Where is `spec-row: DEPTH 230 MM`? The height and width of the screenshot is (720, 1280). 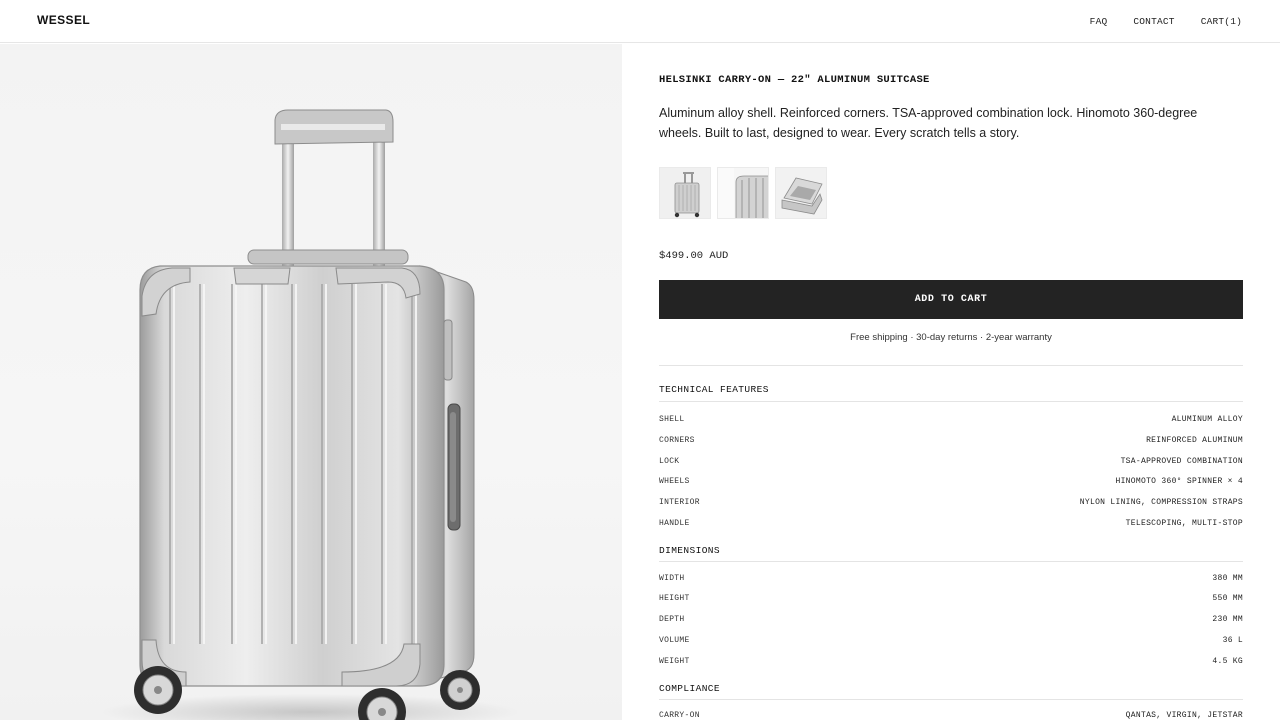 spec-row: DEPTH 230 MM is located at coordinates (951, 622).